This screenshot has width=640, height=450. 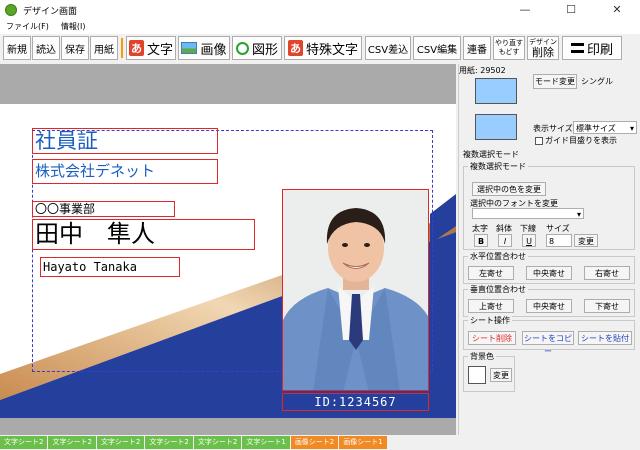 I want to click on sheet-paste-button: シートを貼付, so click(x=605, y=338).